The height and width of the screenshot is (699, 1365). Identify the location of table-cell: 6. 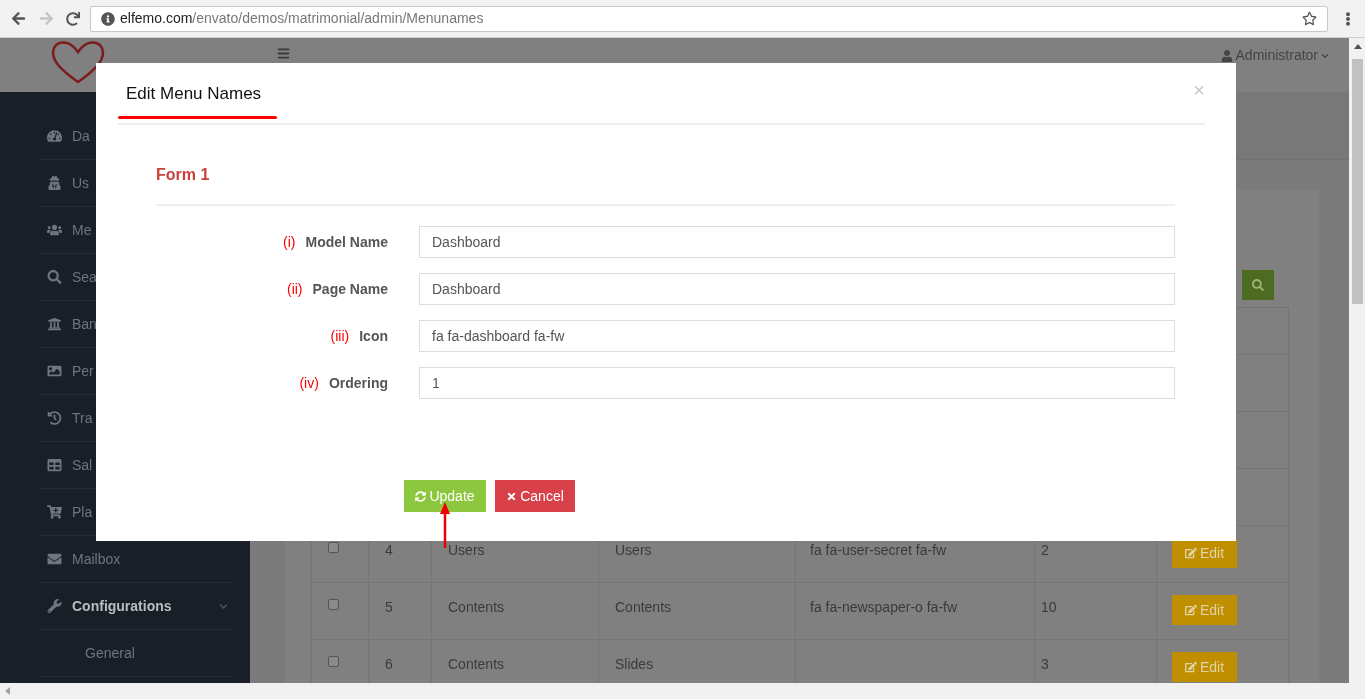
(389, 664).